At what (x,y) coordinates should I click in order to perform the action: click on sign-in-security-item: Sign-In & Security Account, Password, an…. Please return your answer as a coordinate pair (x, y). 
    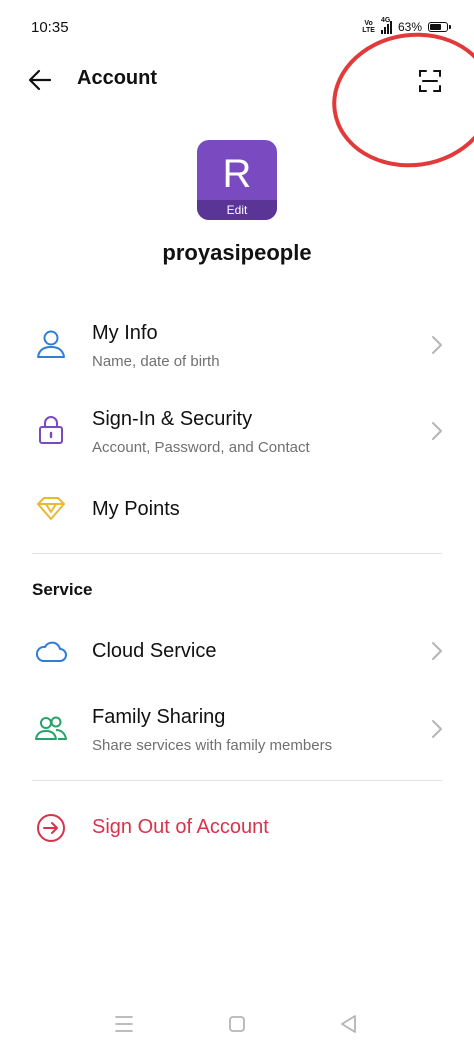
    Looking at the image, I should click on (237, 430).